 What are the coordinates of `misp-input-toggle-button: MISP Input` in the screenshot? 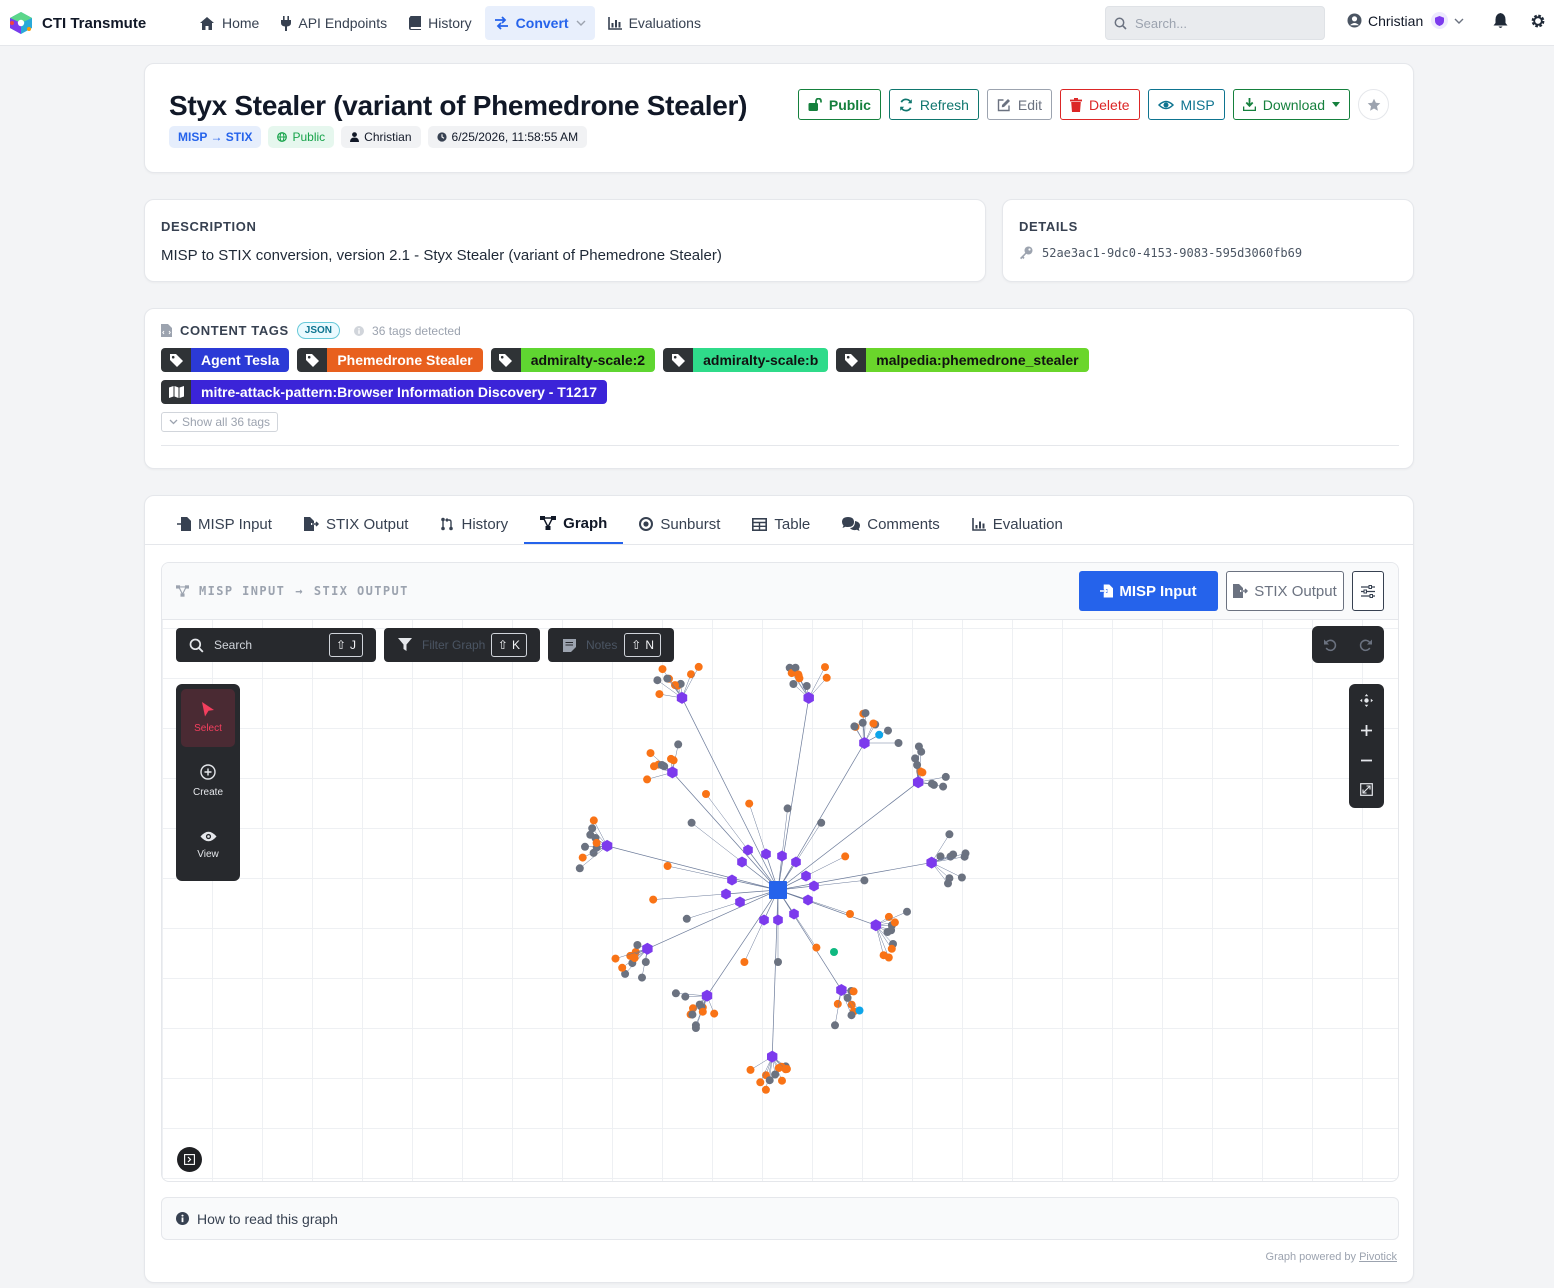 It's located at (1148, 591).